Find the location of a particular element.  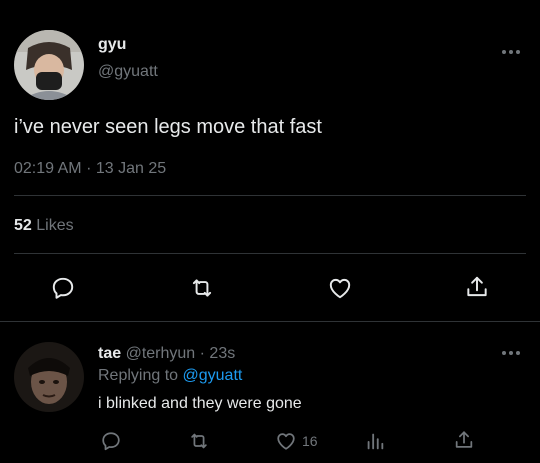

handle: @gyuatt is located at coordinates (128, 72).